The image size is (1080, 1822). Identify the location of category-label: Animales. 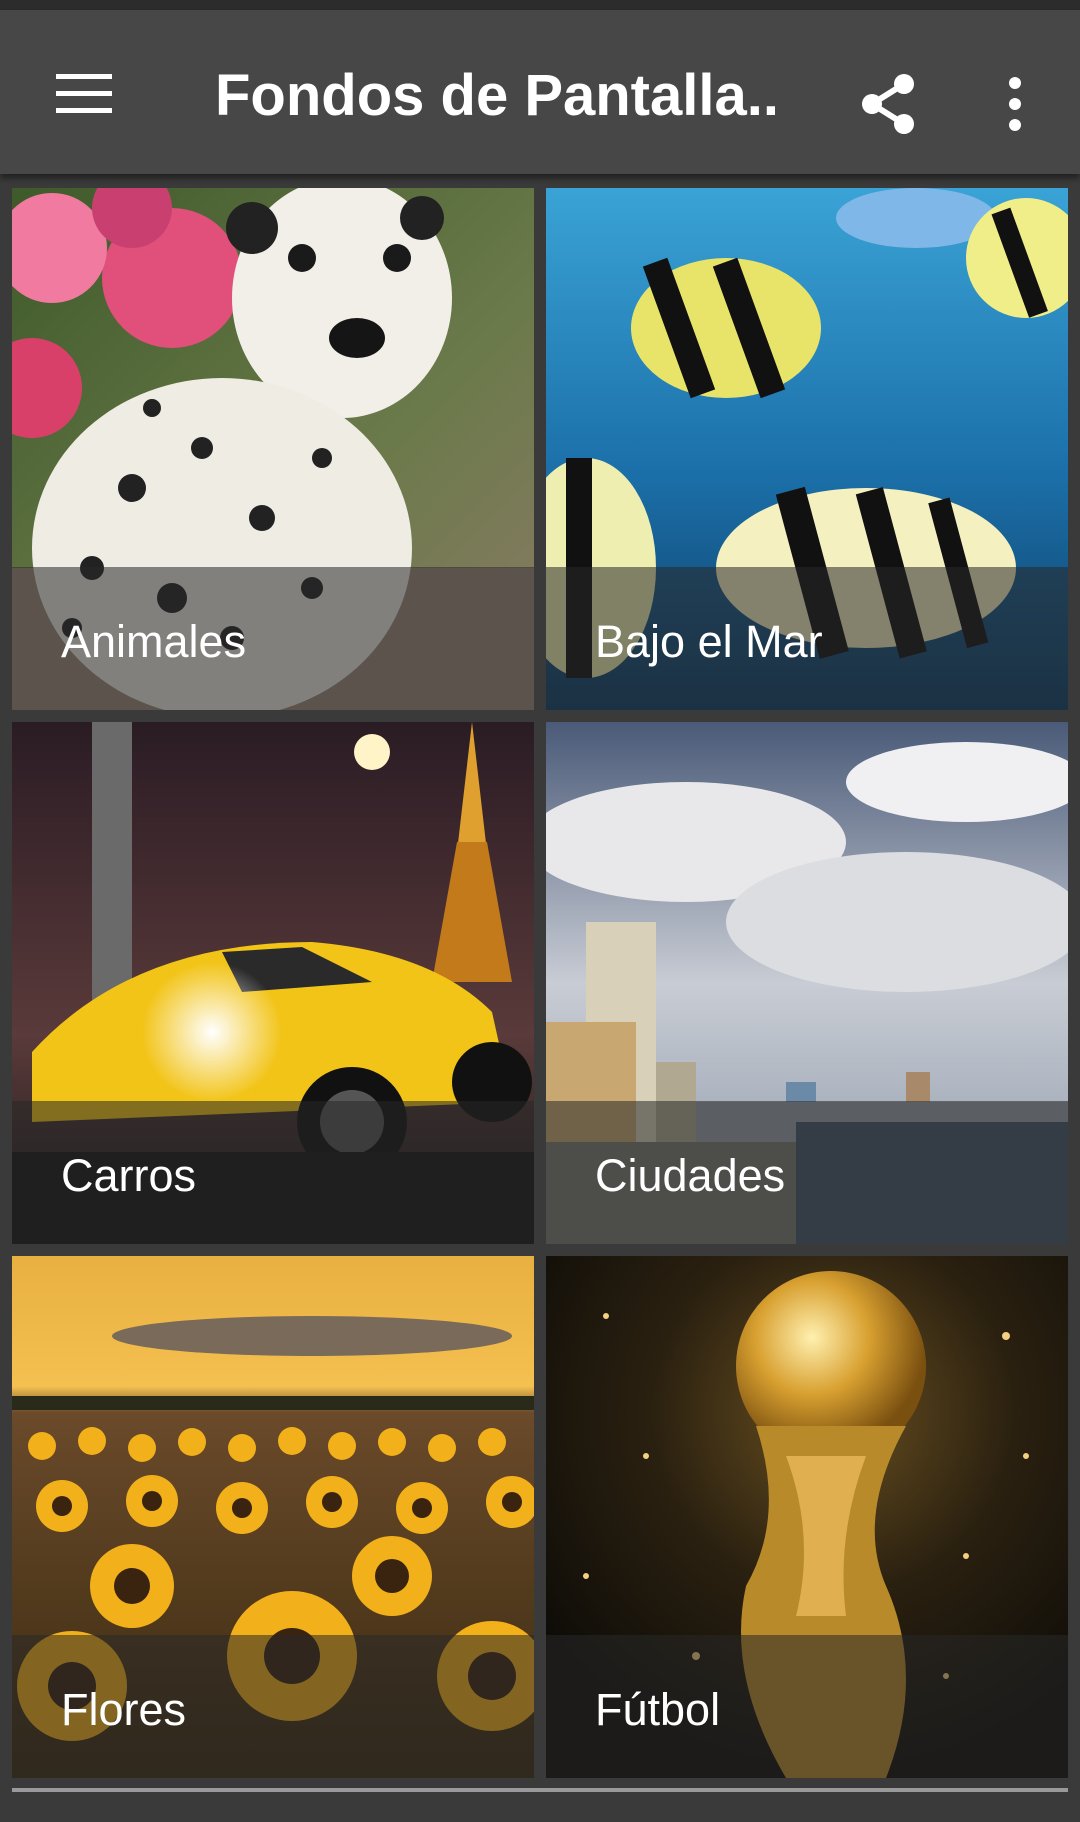
(154, 641).